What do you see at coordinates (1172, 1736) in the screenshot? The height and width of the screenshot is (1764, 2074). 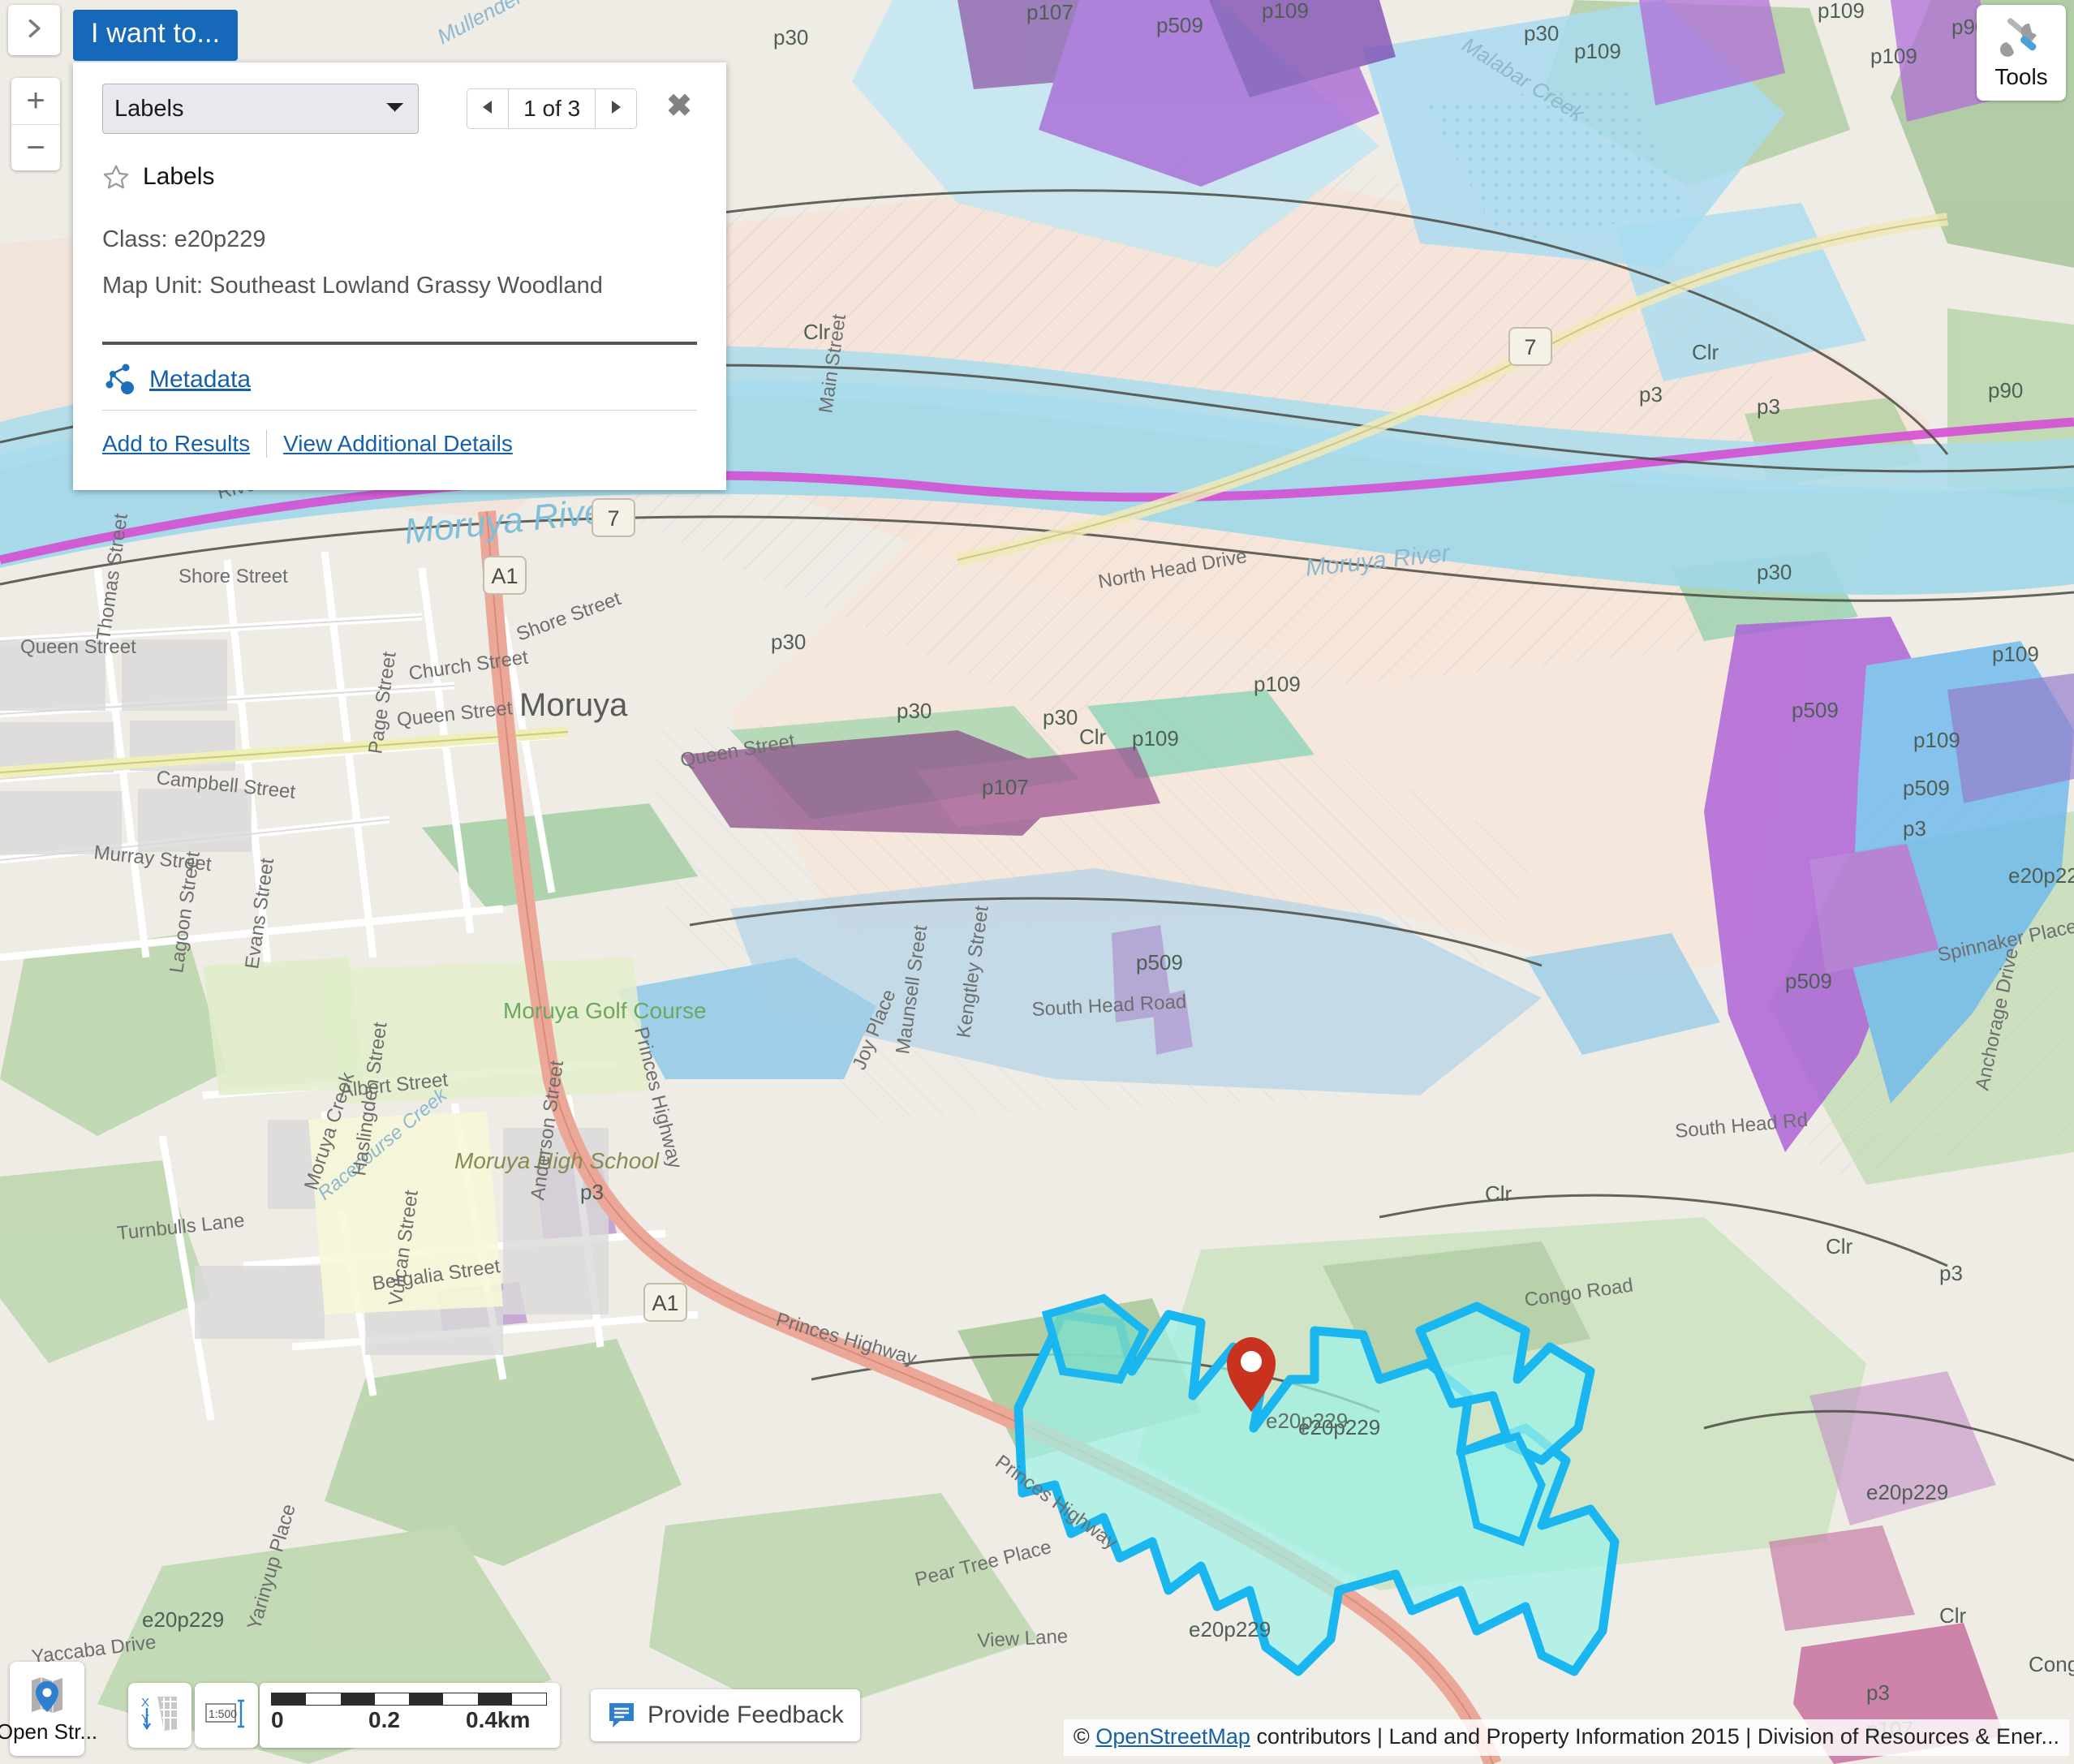 I see `openstreetmap-link: OpenStreetMap` at bounding box center [1172, 1736].